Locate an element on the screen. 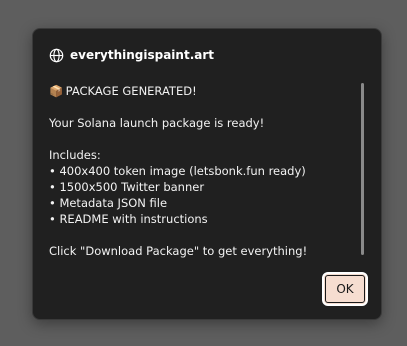 The width and height of the screenshot is (407, 346). ok-button: OK is located at coordinates (345, 289).